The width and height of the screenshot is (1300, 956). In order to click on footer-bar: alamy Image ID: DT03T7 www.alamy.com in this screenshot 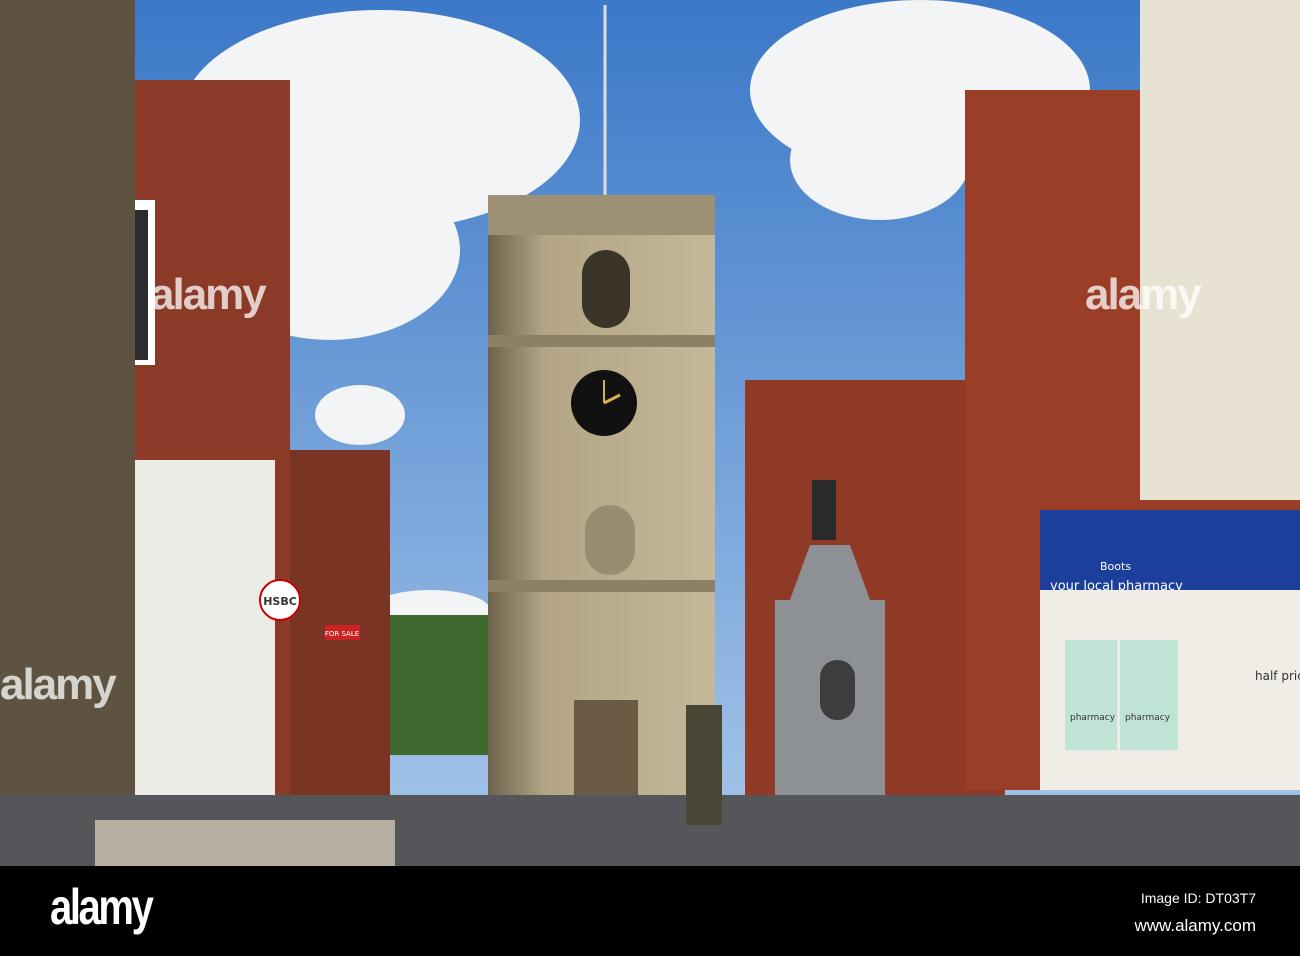, I will do `click(650, 911)`.